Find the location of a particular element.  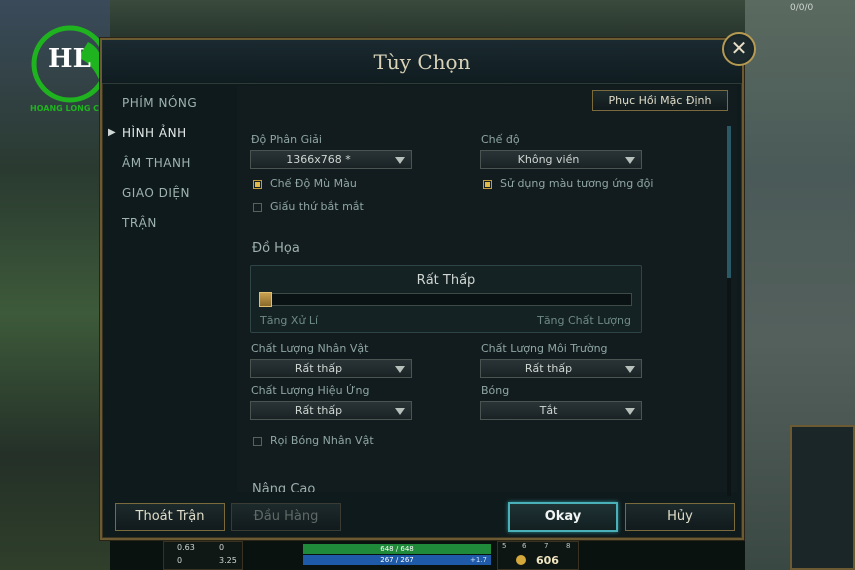

graphics-quality-box: Rất Thấp Tăng Xử Lí Tăng Chất Lượng is located at coordinates (446, 299).